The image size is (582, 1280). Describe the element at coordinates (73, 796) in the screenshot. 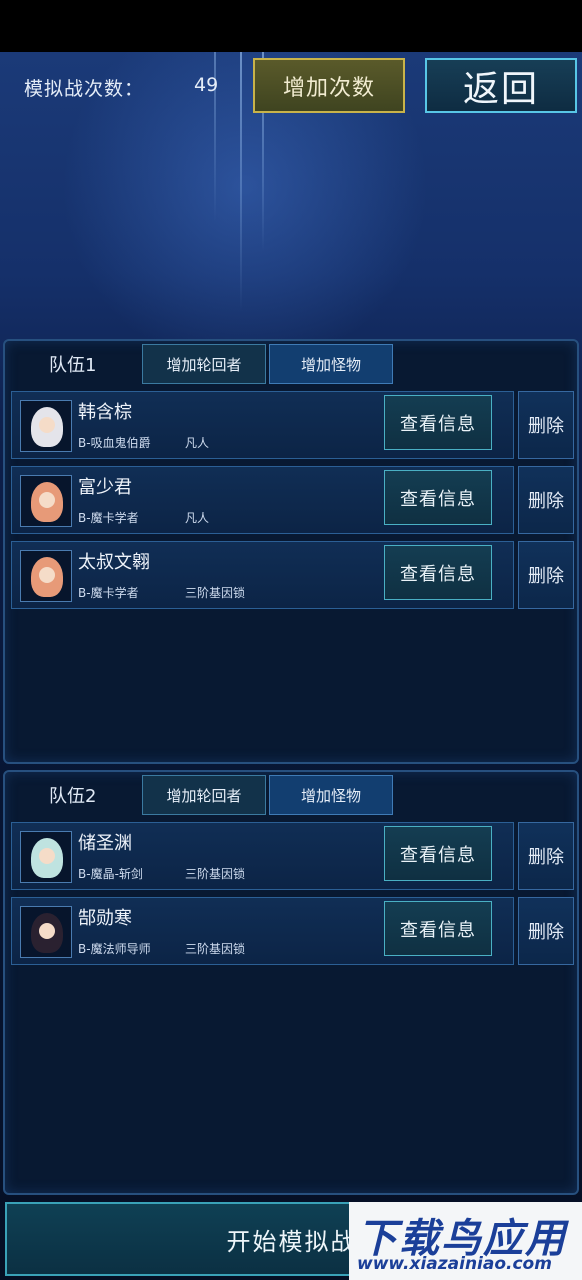

I see `team-title: 队伍2` at that location.